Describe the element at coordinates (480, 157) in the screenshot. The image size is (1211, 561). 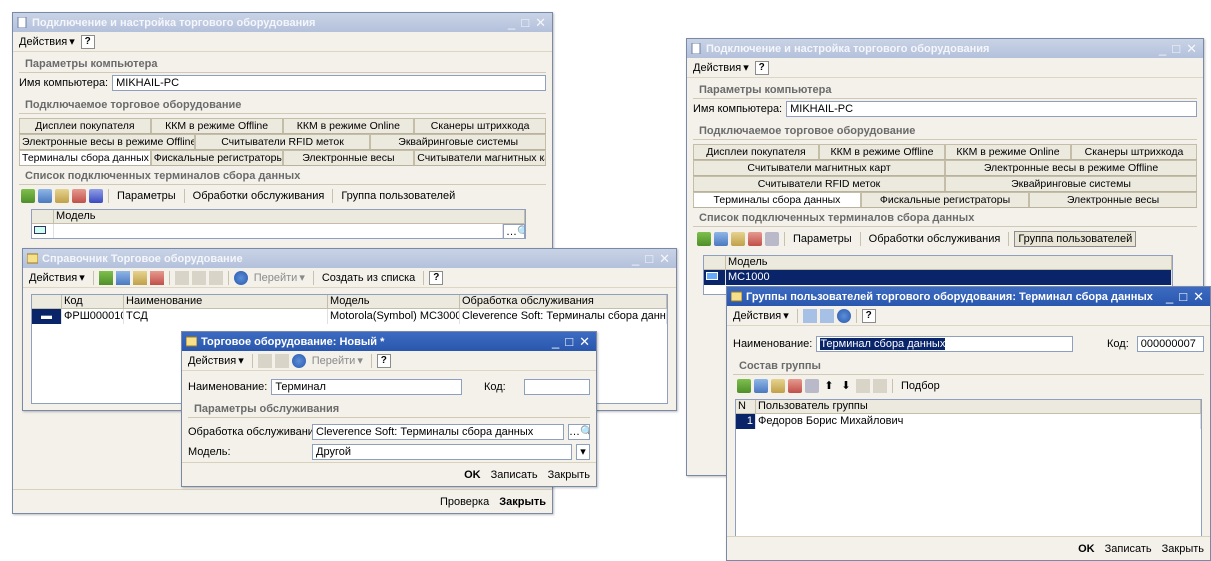
I see `tab-magnetic-readers: Считыватели магнитных карт` at that location.